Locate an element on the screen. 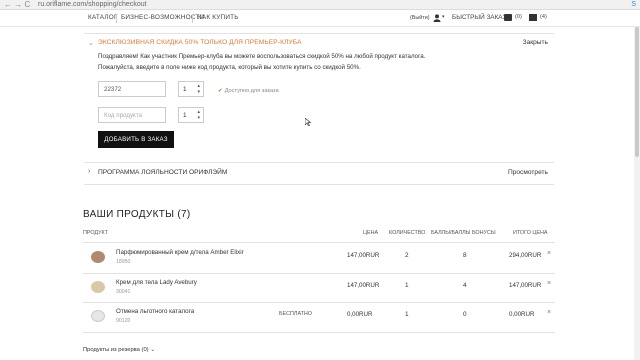  reserve-products-toggle: Продукты из резерва (0) ⌄ is located at coordinates (119, 349).